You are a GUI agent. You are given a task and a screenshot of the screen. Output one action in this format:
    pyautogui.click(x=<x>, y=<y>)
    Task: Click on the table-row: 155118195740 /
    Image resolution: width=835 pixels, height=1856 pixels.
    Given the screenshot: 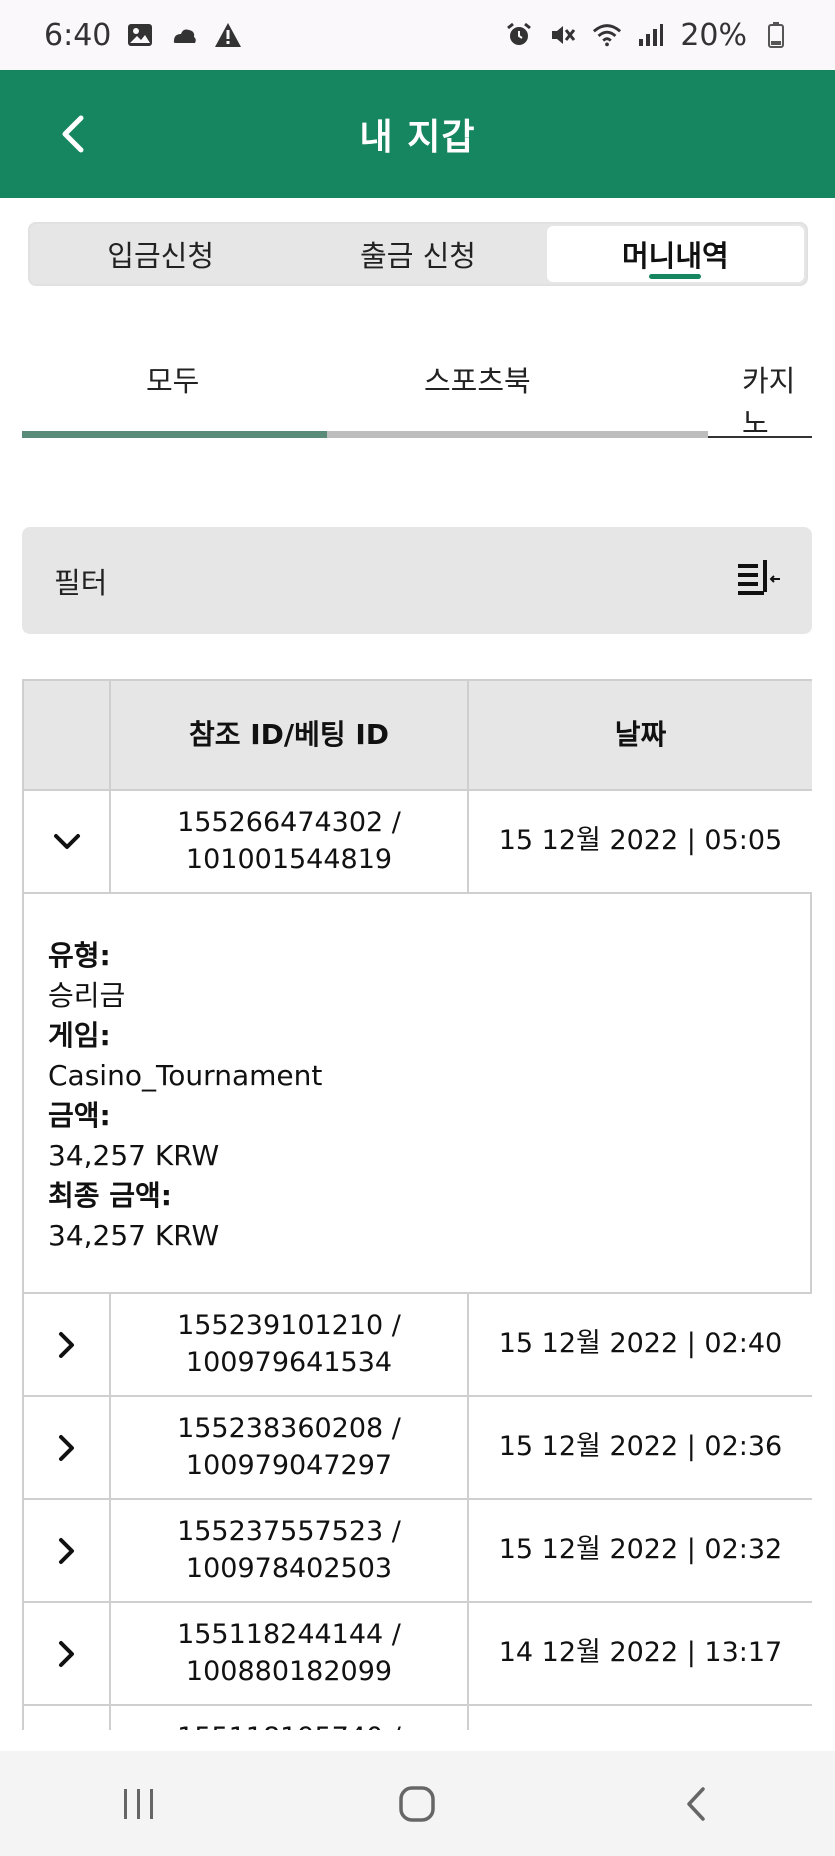 What is the action you would take?
    pyautogui.click(x=417, y=1718)
    